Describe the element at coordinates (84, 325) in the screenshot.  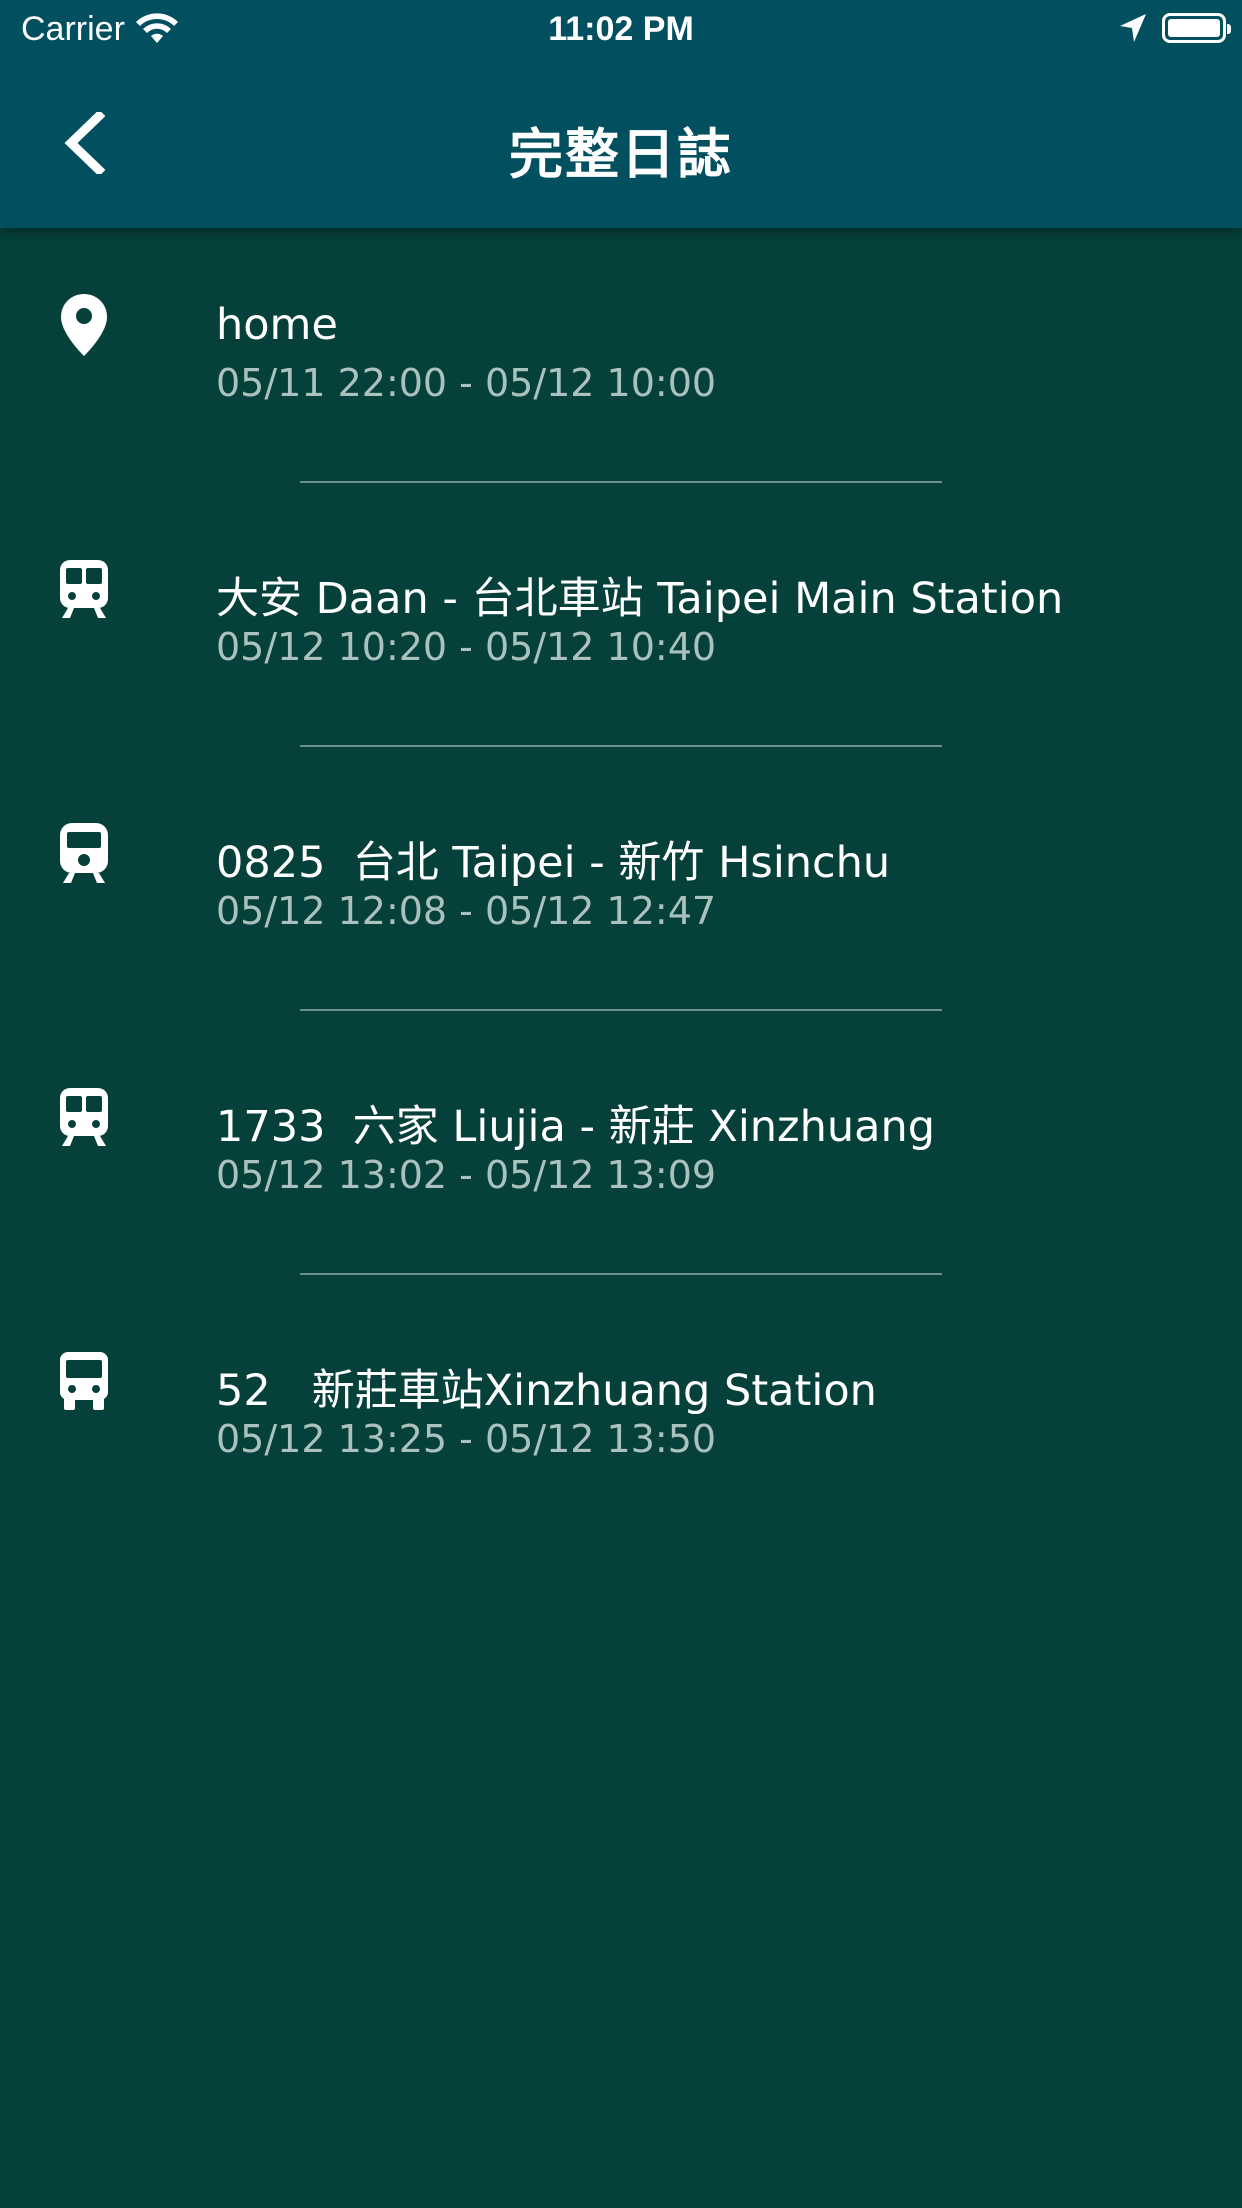
I see `location-pin-icon` at that location.